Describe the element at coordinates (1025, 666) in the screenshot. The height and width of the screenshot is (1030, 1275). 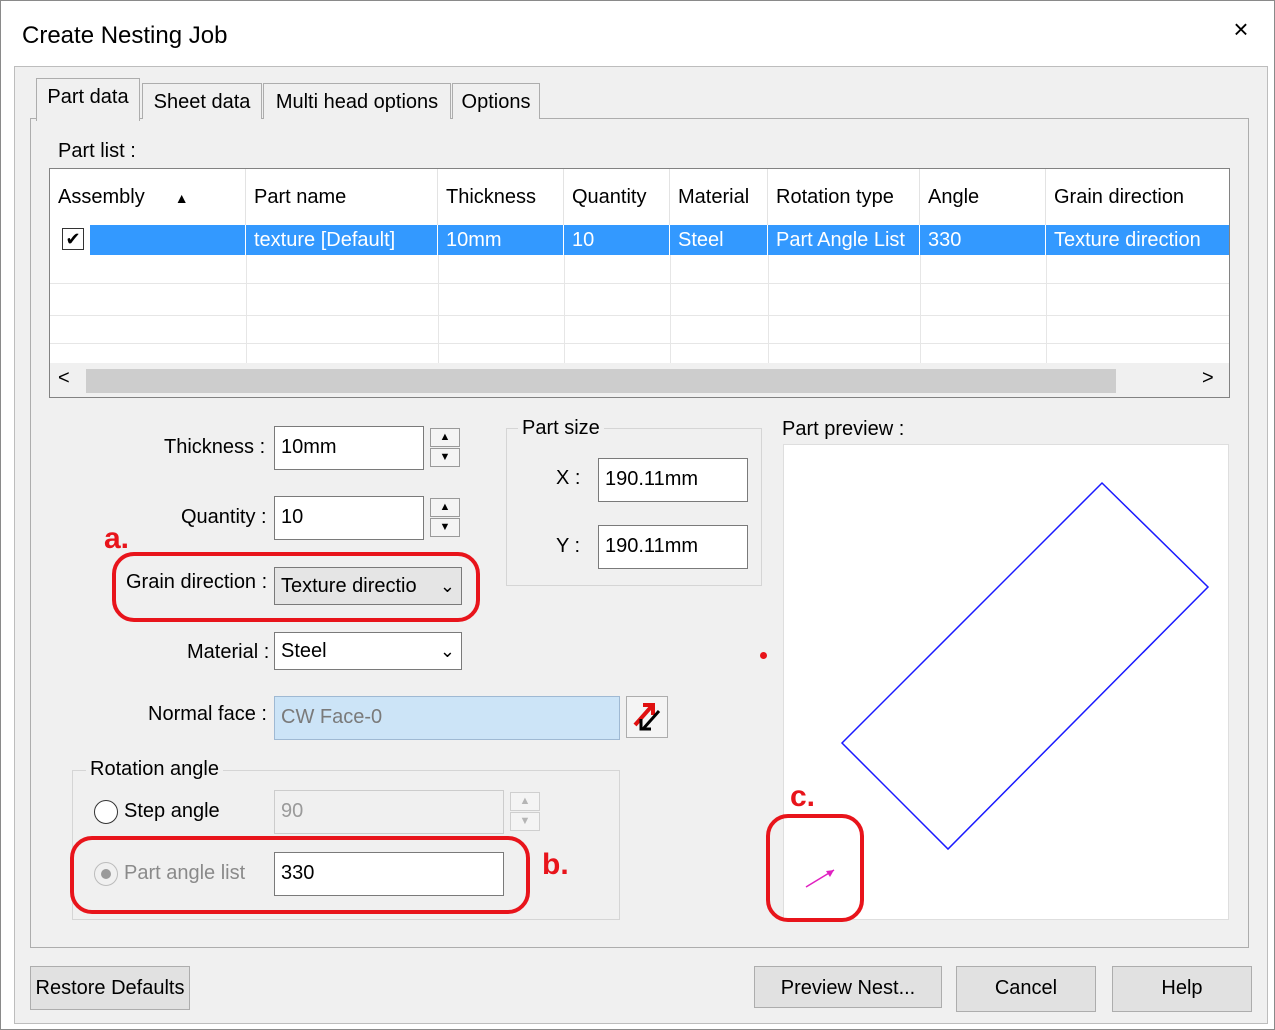
I see `part-outline-shape` at that location.